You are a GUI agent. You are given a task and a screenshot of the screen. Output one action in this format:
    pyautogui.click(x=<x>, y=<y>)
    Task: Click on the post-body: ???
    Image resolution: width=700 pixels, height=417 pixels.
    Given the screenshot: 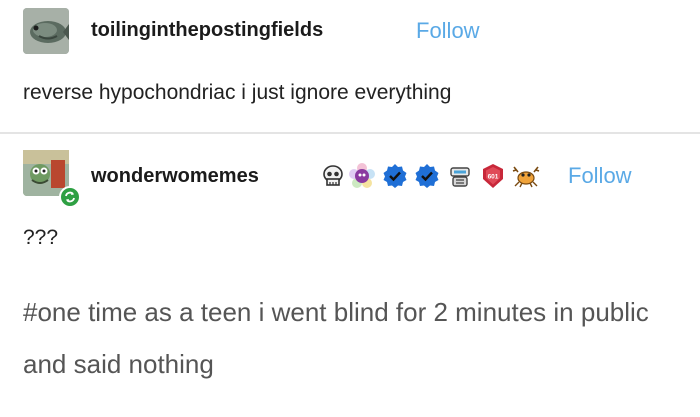 What is the action you would take?
    pyautogui.click(x=41, y=237)
    